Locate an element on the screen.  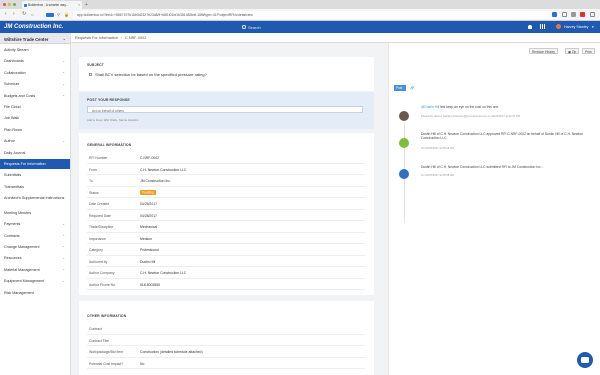
maximize-window-icon is located at coordinates (14, 4).